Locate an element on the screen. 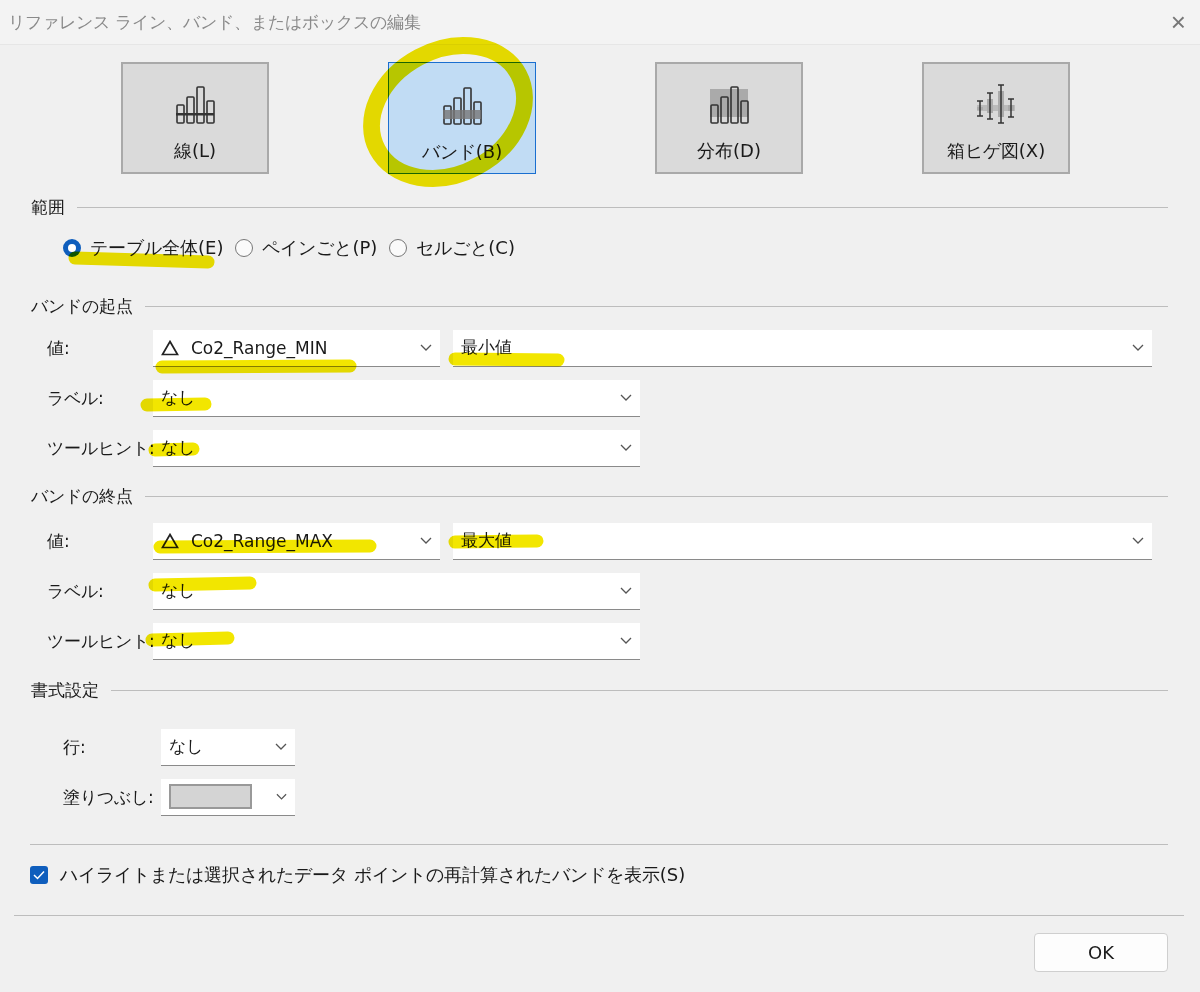 The image size is (1200, 992). section-title: 範囲 is located at coordinates (48, 207).